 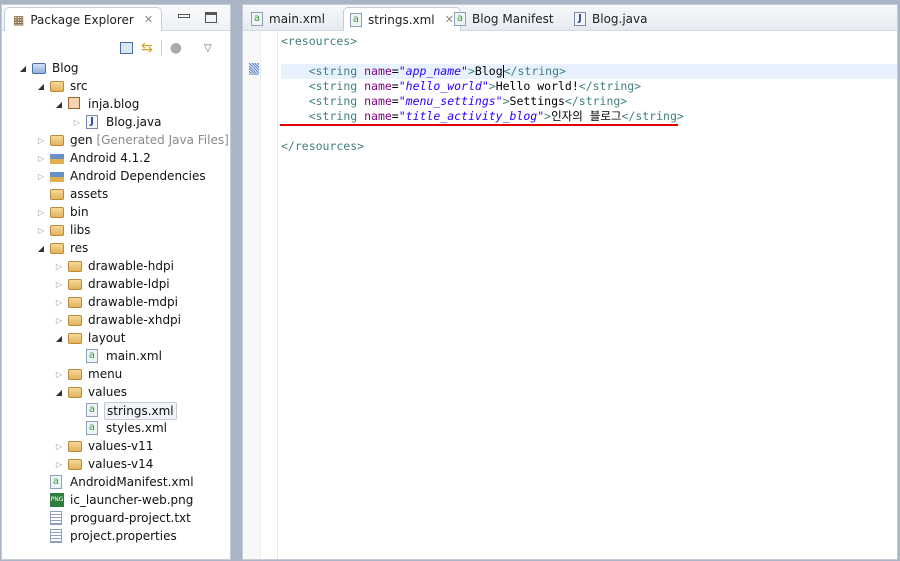 I want to click on tree-item-proguard-project-txt: proguard-project.txt, so click(x=116, y=518).